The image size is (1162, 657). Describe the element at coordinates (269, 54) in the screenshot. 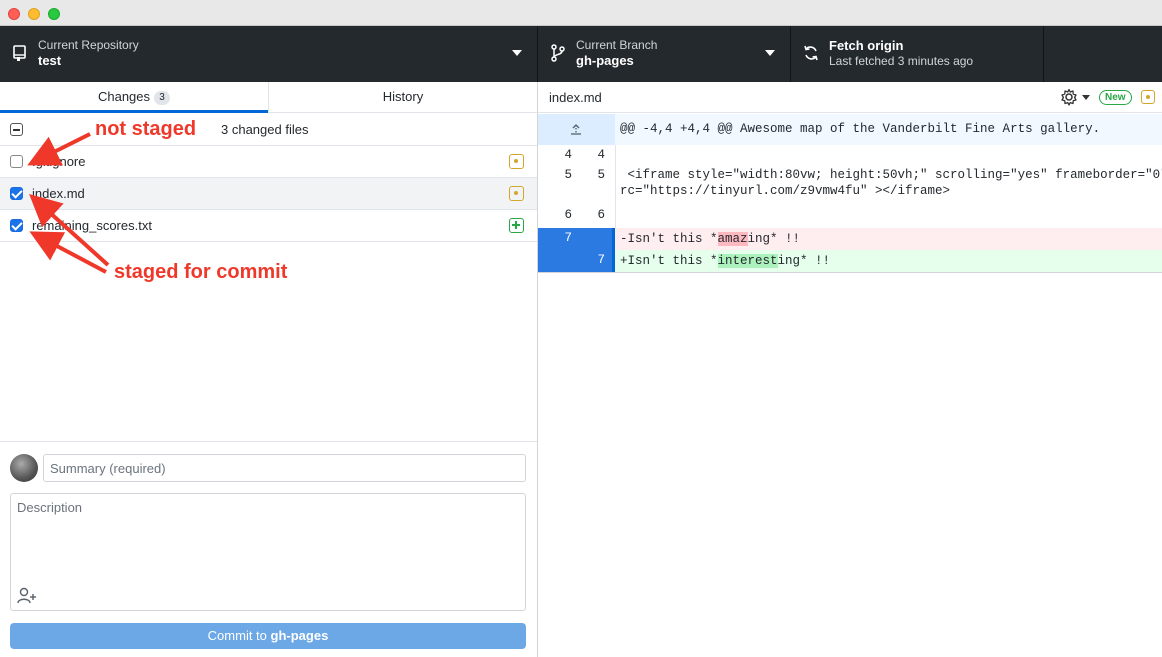

I see `current-repository-button: Current Repository test` at that location.